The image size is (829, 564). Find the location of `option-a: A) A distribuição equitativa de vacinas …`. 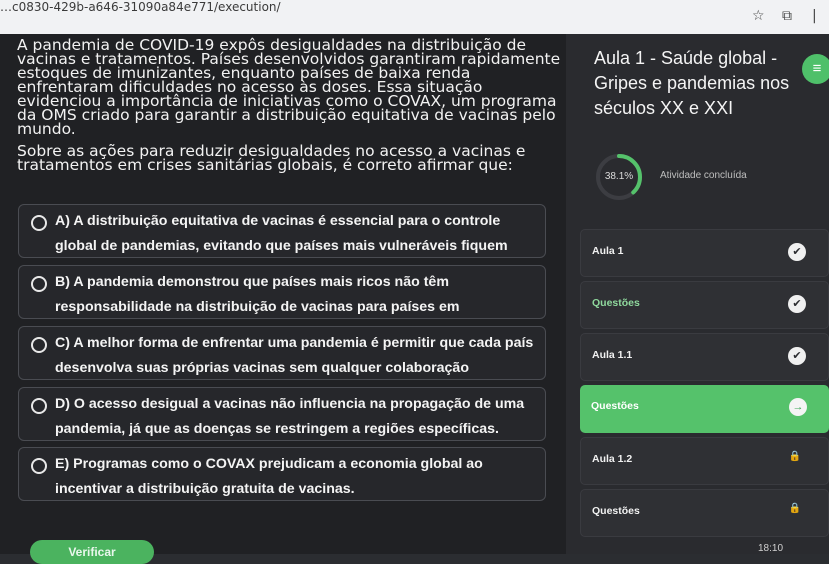

option-a: A) A distribuição equitativa de vacinas … is located at coordinates (282, 241).